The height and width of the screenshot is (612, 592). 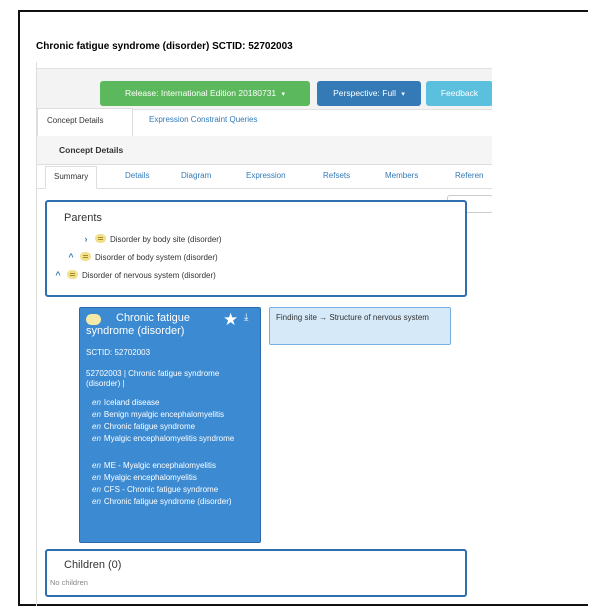 What do you see at coordinates (162, 501) in the screenshot?
I see `synonym-item: en Chronic fatigue syndrome (disorder)` at bounding box center [162, 501].